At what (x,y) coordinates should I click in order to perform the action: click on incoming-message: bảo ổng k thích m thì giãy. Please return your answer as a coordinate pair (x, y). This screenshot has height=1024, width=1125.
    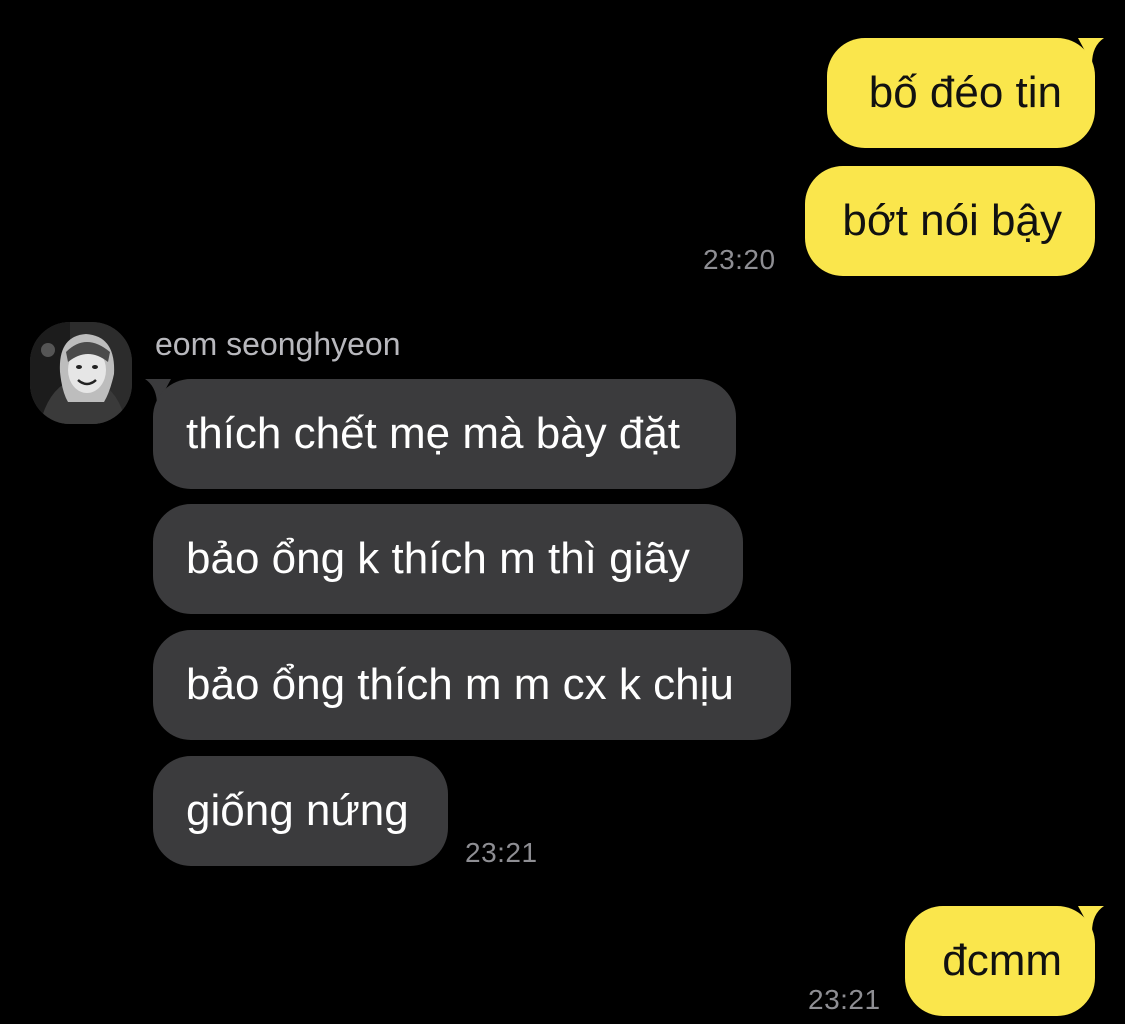
    Looking at the image, I should click on (448, 559).